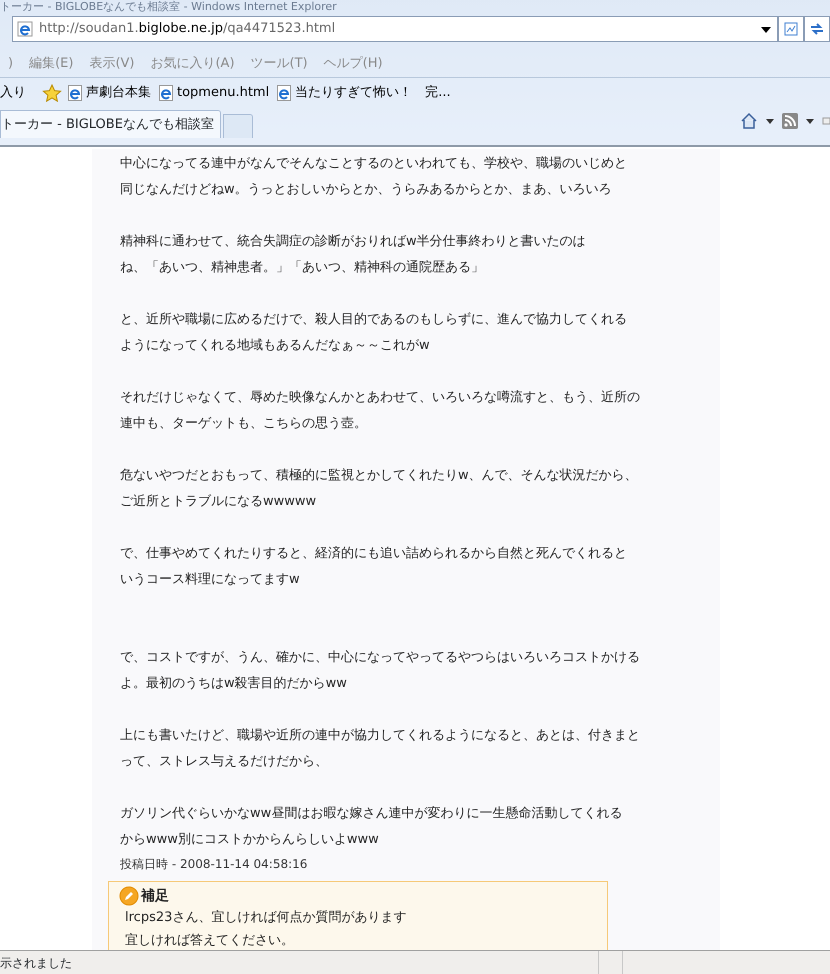  What do you see at coordinates (36, 963) in the screenshot?
I see `status-text: 示されました` at bounding box center [36, 963].